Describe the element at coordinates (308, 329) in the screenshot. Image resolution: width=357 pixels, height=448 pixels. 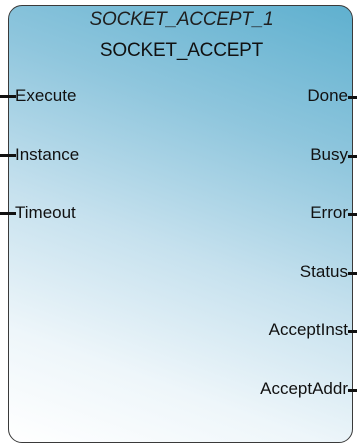
I see `output-pin-acceptinst: AcceptInst` at that location.